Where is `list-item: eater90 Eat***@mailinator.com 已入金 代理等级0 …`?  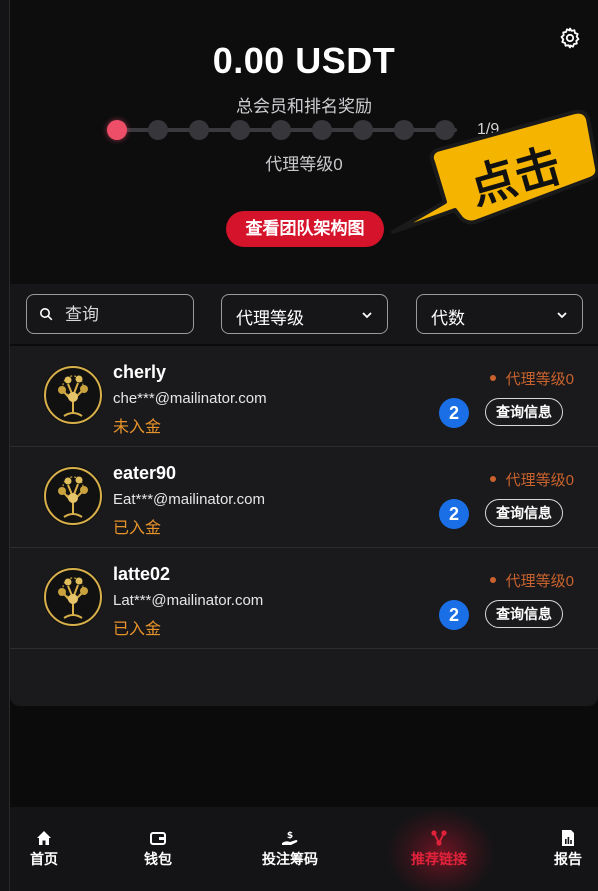
list-item: eater90 Eat***@mailinator.com 已入金 代理等级0 … is located at coordinates (304, 497).